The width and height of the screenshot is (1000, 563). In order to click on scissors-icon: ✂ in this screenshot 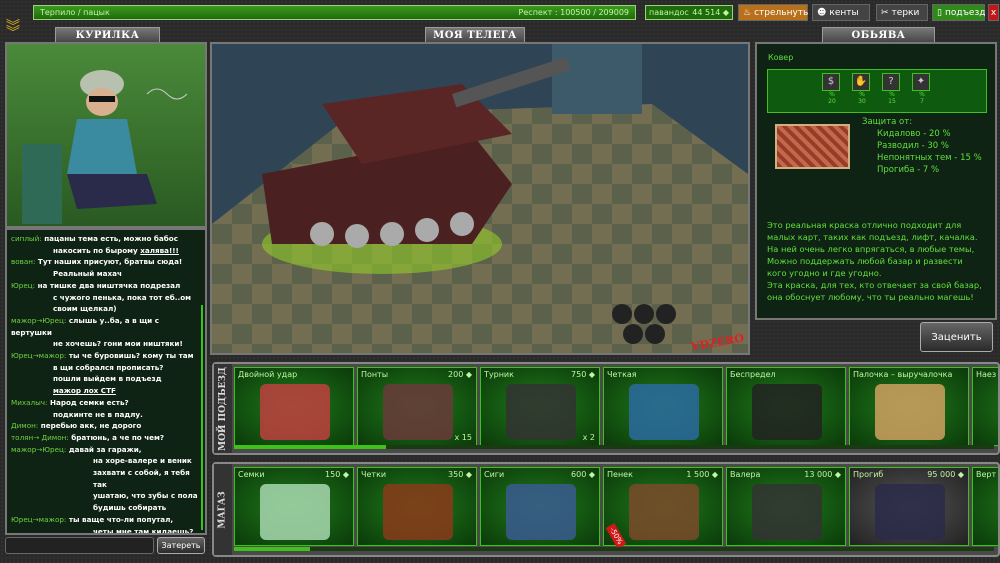, I will do `click(885, 12)`.